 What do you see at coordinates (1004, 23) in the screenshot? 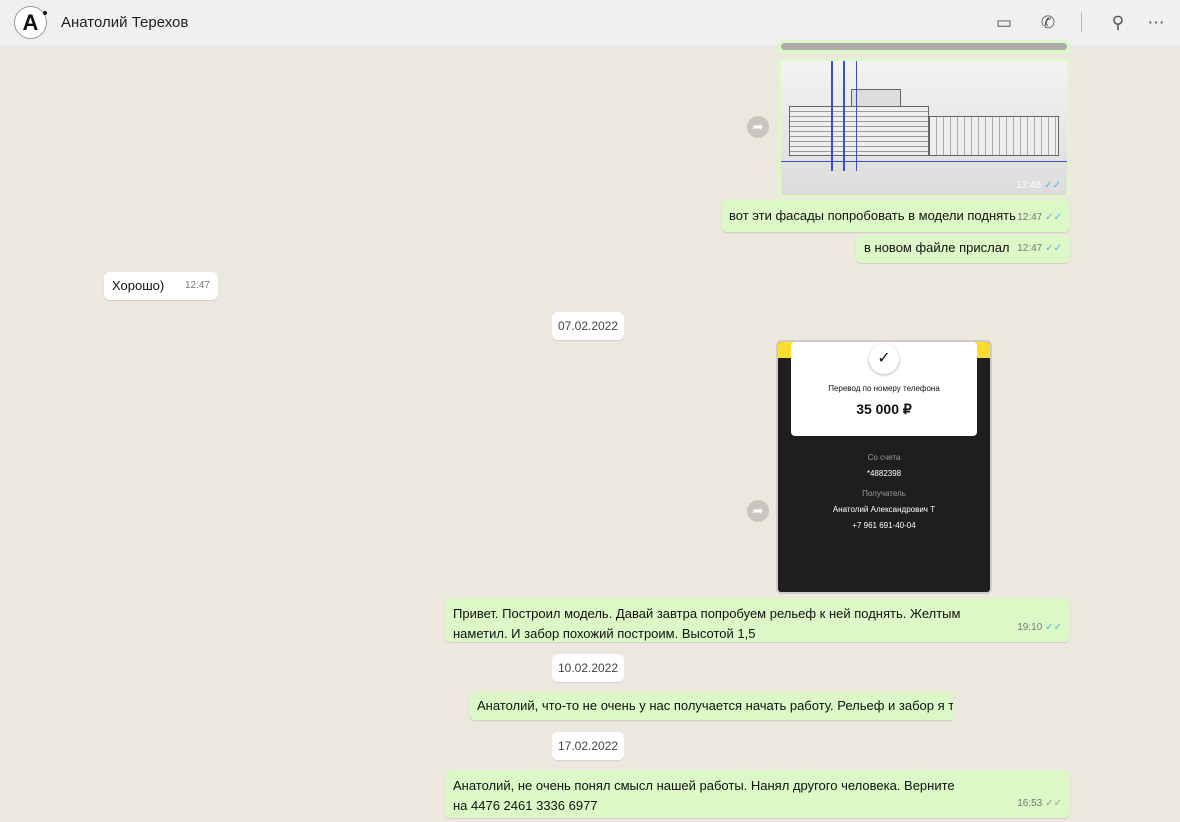
I see `video-call-icon: ▭` at bounding box center [1004, 23].